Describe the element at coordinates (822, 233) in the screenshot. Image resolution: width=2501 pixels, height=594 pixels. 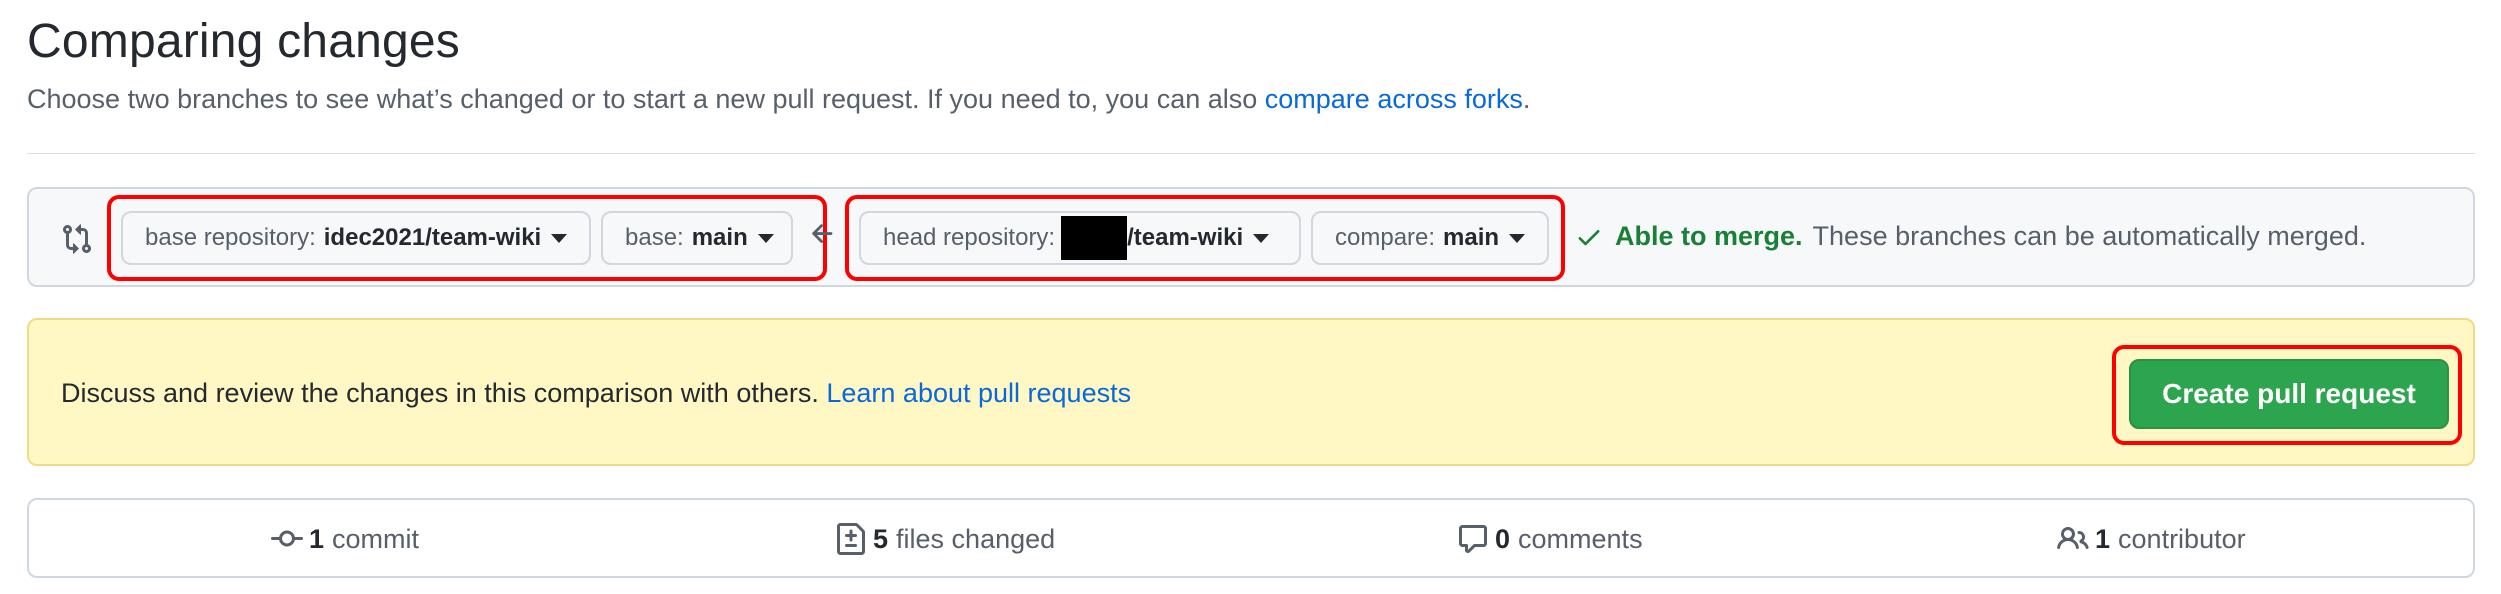
I see `arrow-left-icon` at that location.